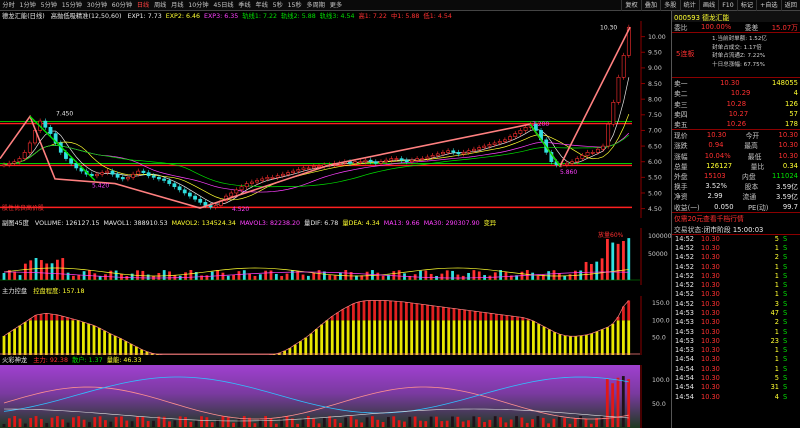 The height and width of the screenshot is (428, 800). I want to click on period-tab: 多周期, so click(315, 5).